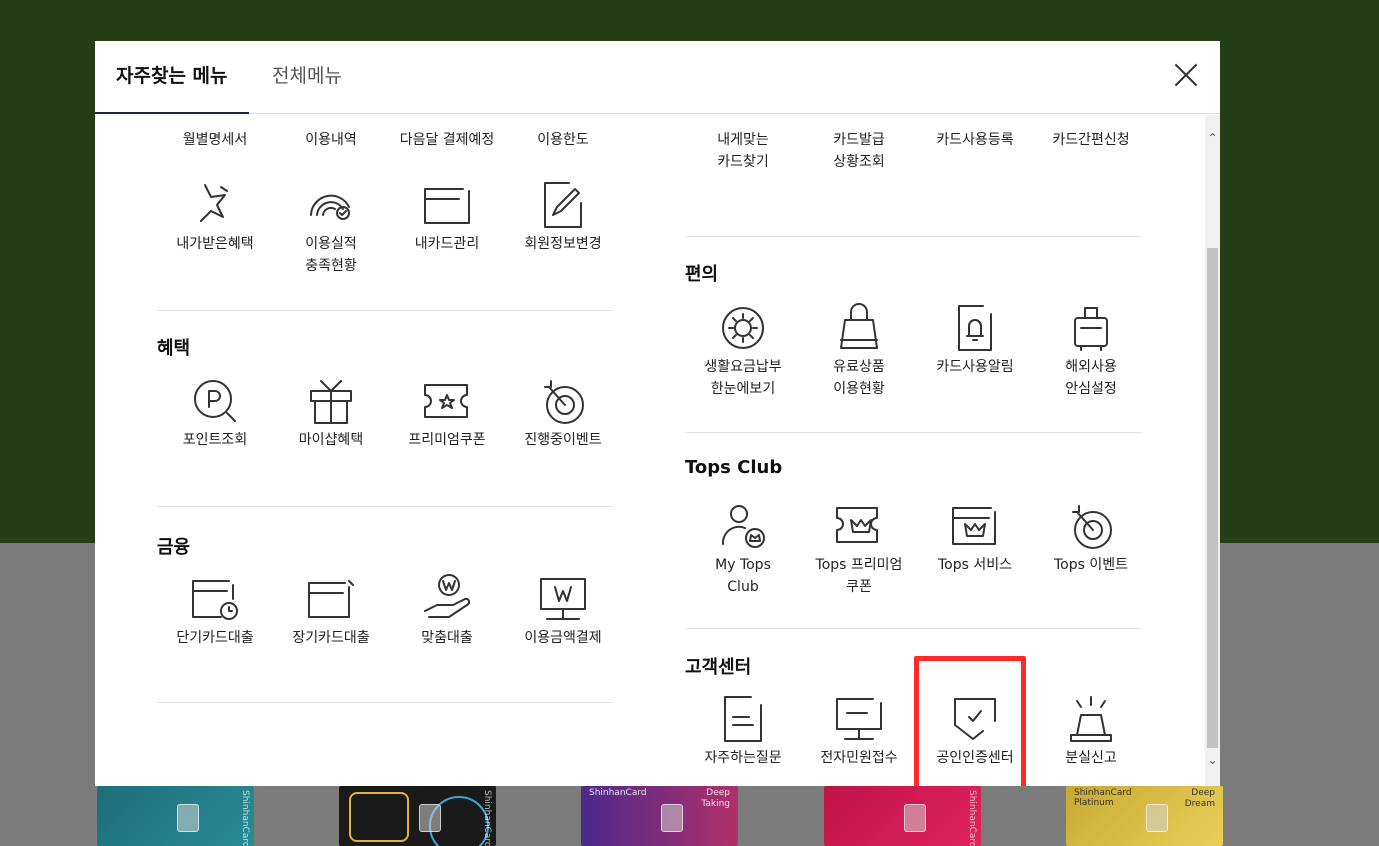  I want to click on menu-item-my-tops-club: My Tops Club, so click(743, 548).